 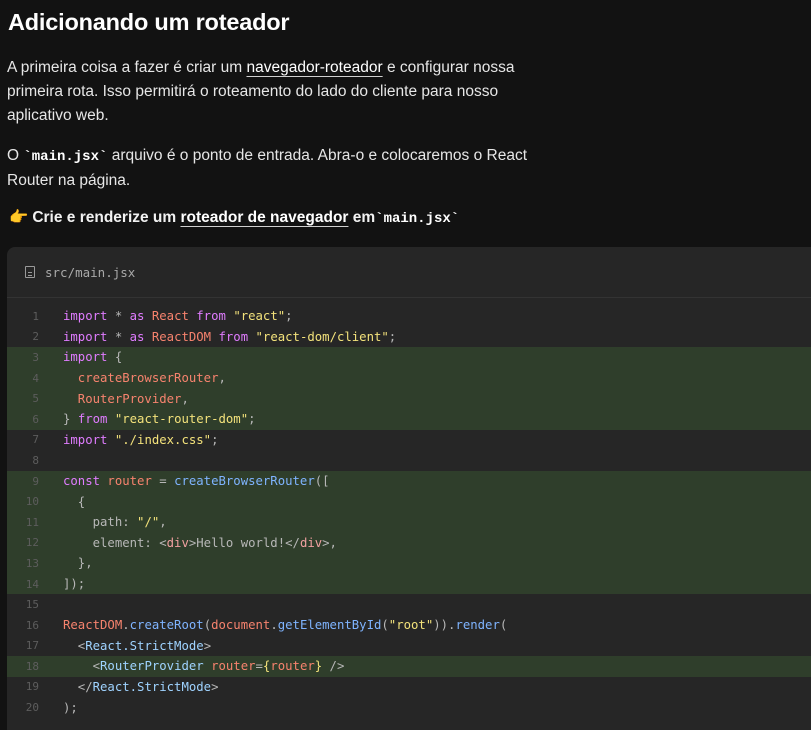 I want to click on code-token: as, so click(x=140, y=316).